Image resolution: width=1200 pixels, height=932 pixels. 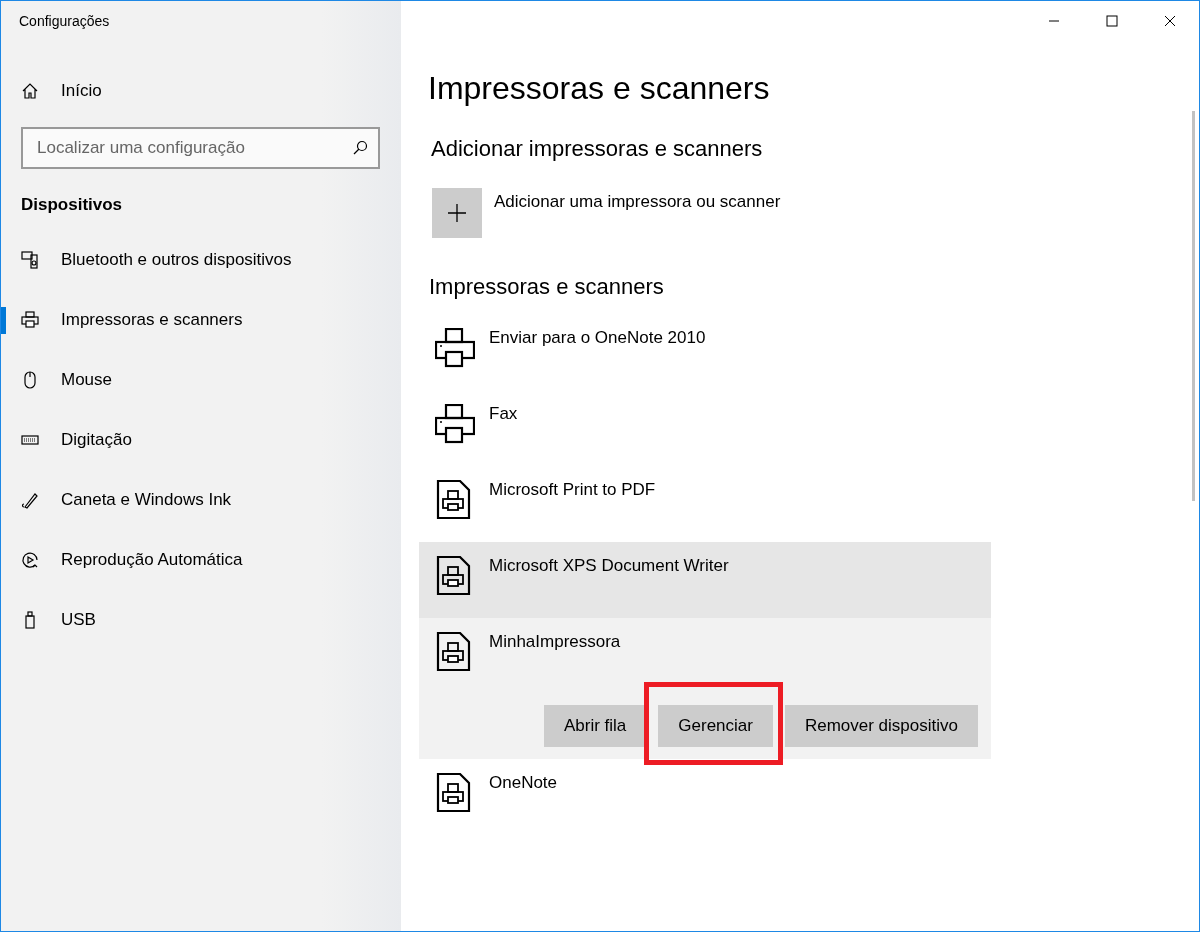 I want to click on home-link: Início, so click(x=51, y=91).